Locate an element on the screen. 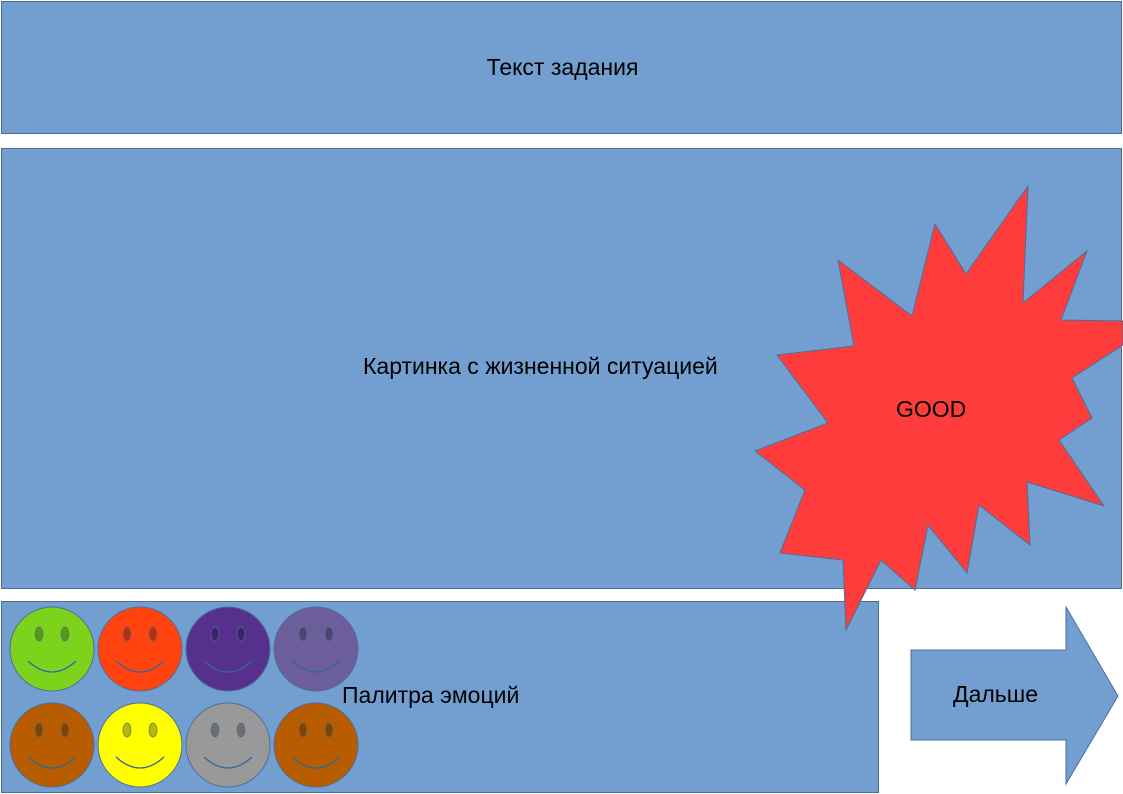 This screenshot has height=794, width=1123. next-arrow-button is located at coordinates (1015, 696).